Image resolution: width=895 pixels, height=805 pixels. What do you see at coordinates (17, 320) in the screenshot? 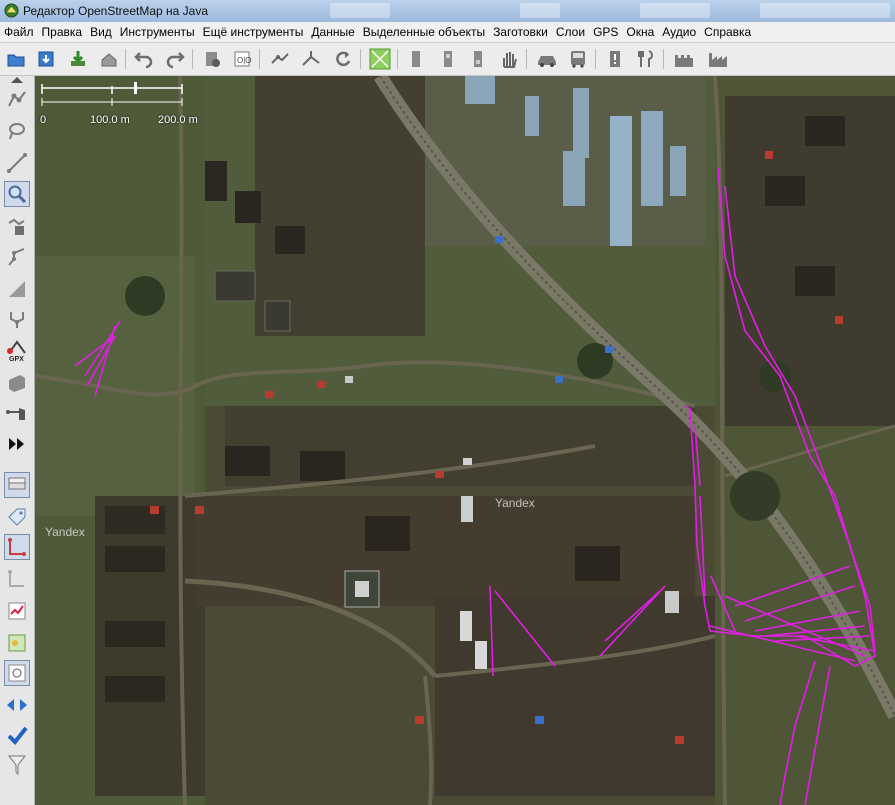
I see `split-icon` at bounding box center [17, 320].